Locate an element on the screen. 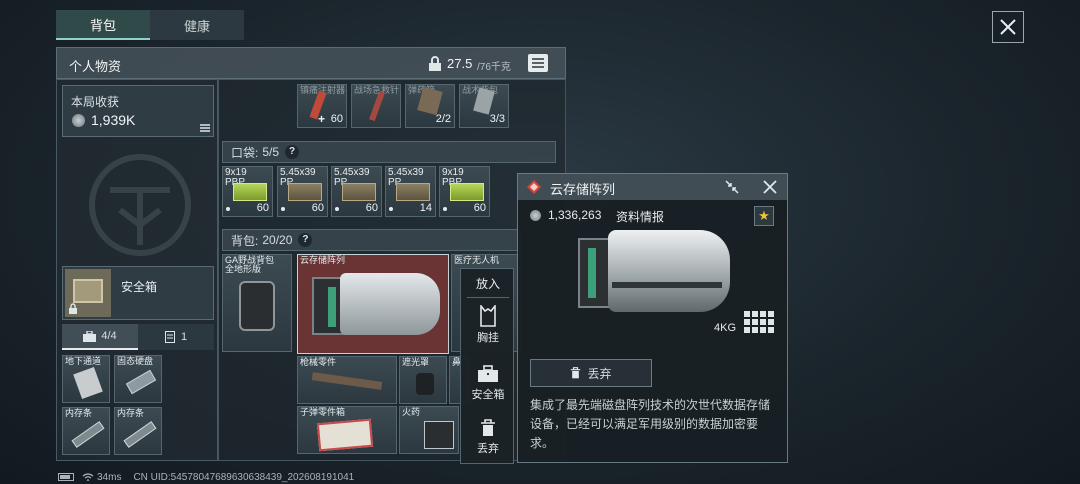 The height and width of the screenshot is (484, 1080). safe-box-tab-a-label: 4/4 is located at coordinates (109, 336).